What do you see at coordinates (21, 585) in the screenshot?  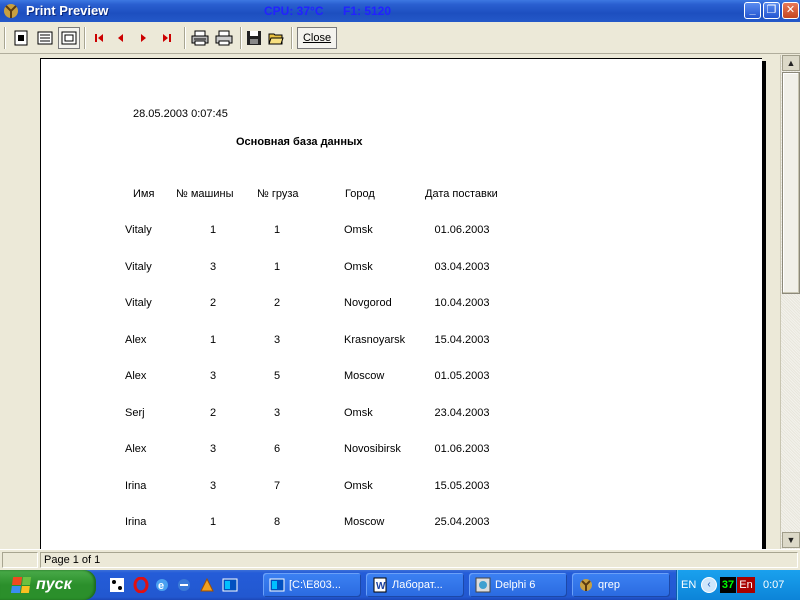 I see `windows-logo-icon` at bounding box center [21, 585].